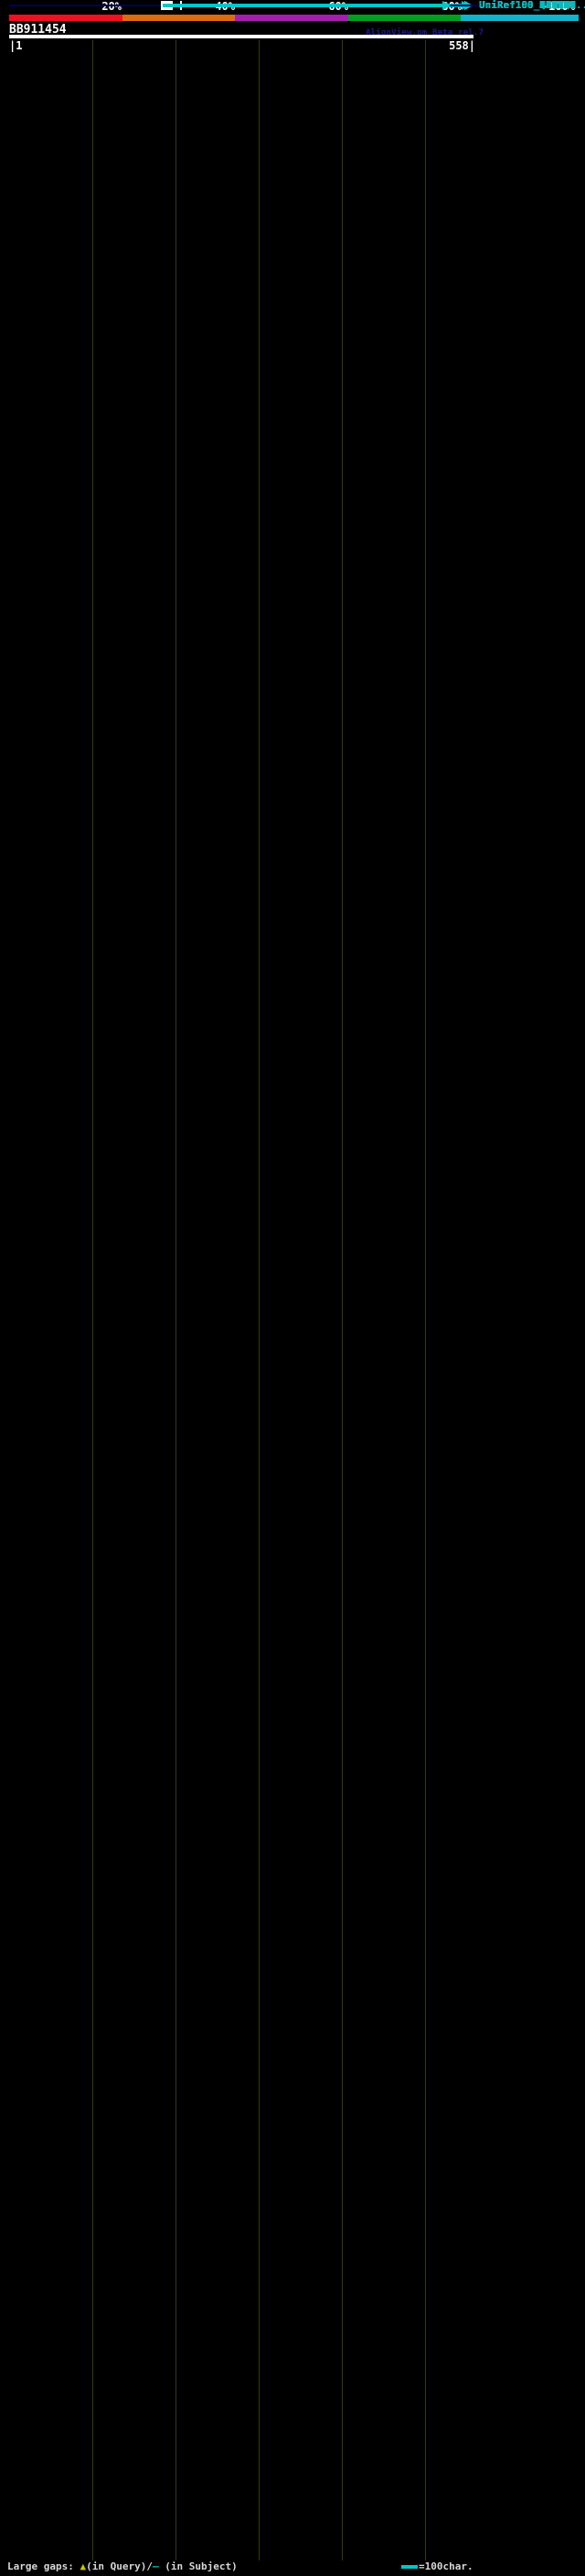 The height and width of the screenshot is (2576, 585). I want to click on scale-sample-label: =100char., so click(446, 2566).